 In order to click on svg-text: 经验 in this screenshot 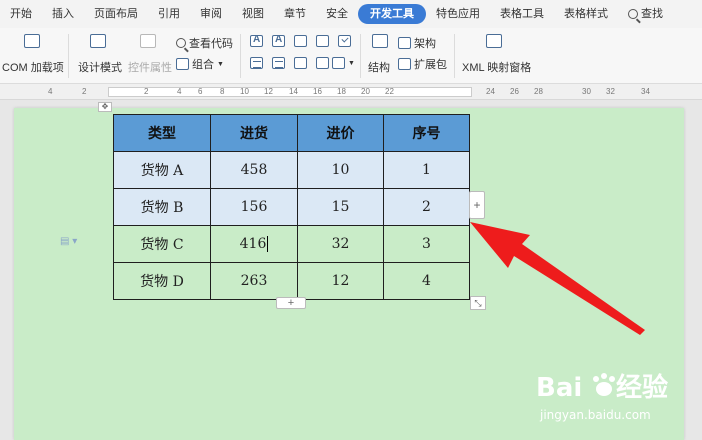, I will do `click(642, 387)`.